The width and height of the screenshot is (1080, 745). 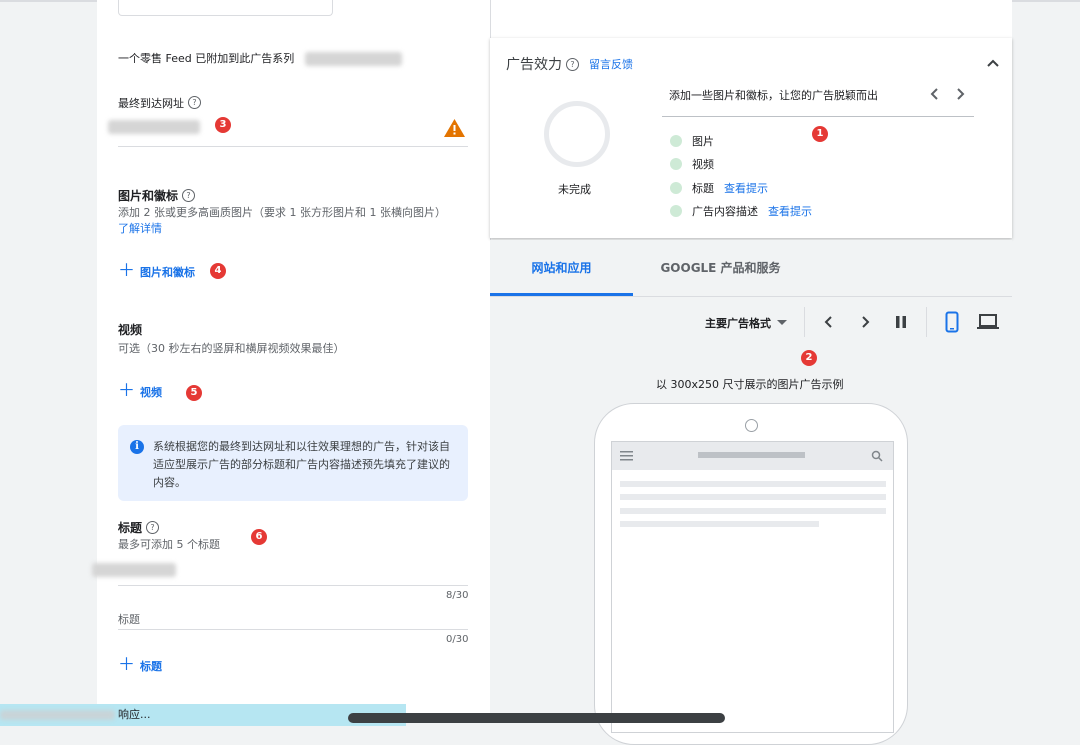 What do you see at coordinates (750, 384) in the screenshot?
I see `preview-caption: 以 300x250 尺寸展示的图片广告示例` at bounding box center [750, 384].